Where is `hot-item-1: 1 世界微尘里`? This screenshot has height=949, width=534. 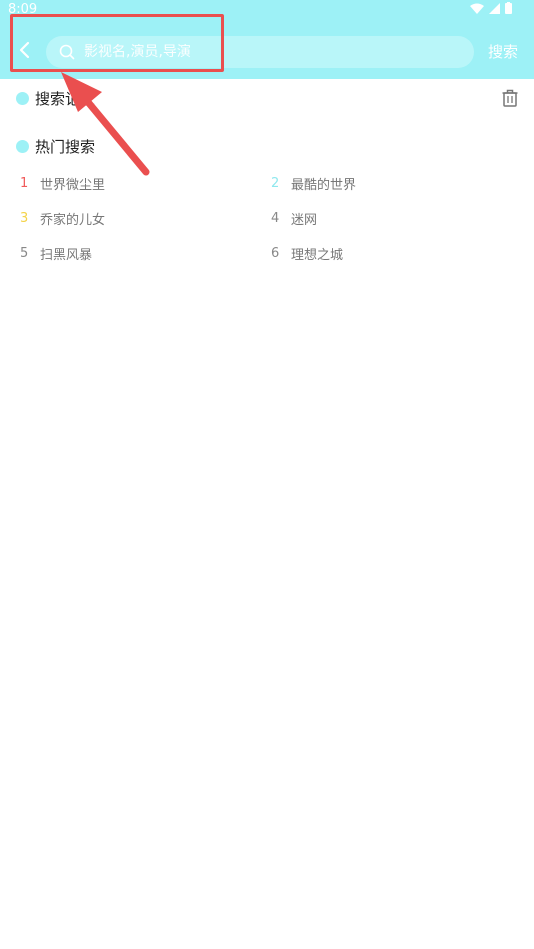
hot-item-1: 1 世界微尘里 is located at coordinates (62, 183).